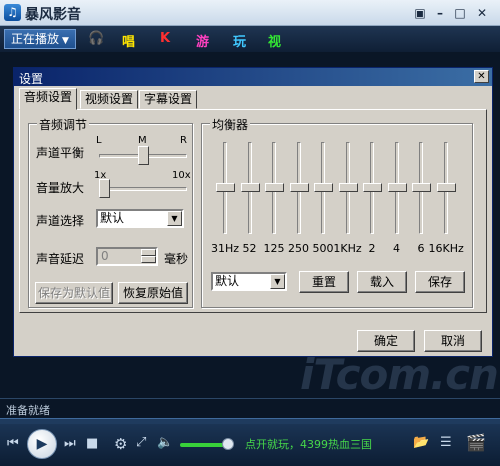  What do you see at coordinates (74, 293) in the screenshot?
I see `save-default-button: 保存为默认值` at bounding box center [74, 293].